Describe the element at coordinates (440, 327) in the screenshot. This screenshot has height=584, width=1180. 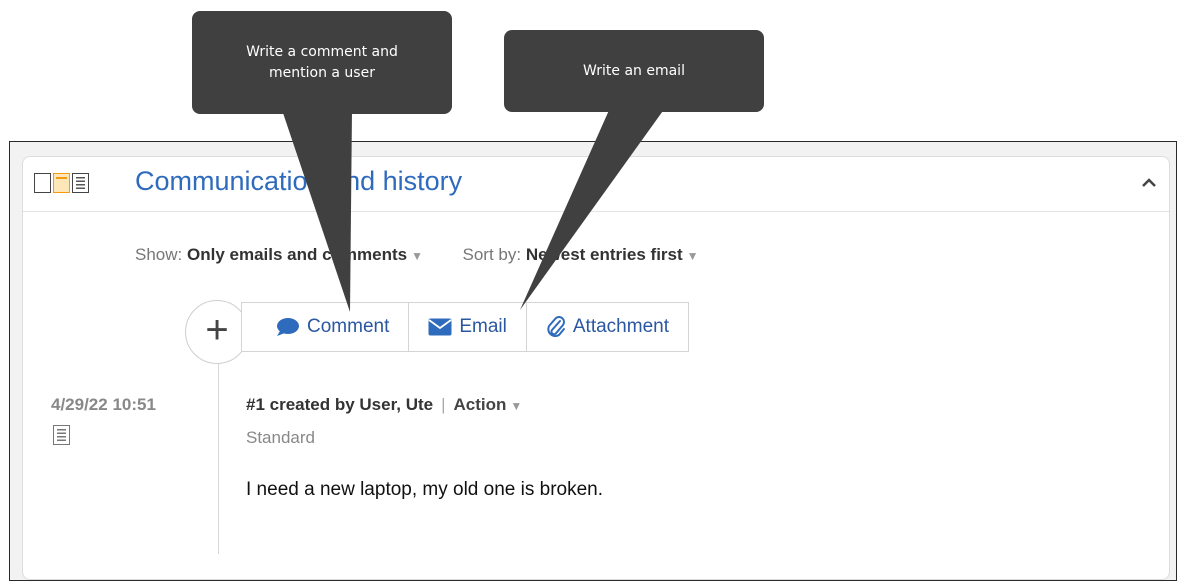
I see `envelope-icon` at that location.